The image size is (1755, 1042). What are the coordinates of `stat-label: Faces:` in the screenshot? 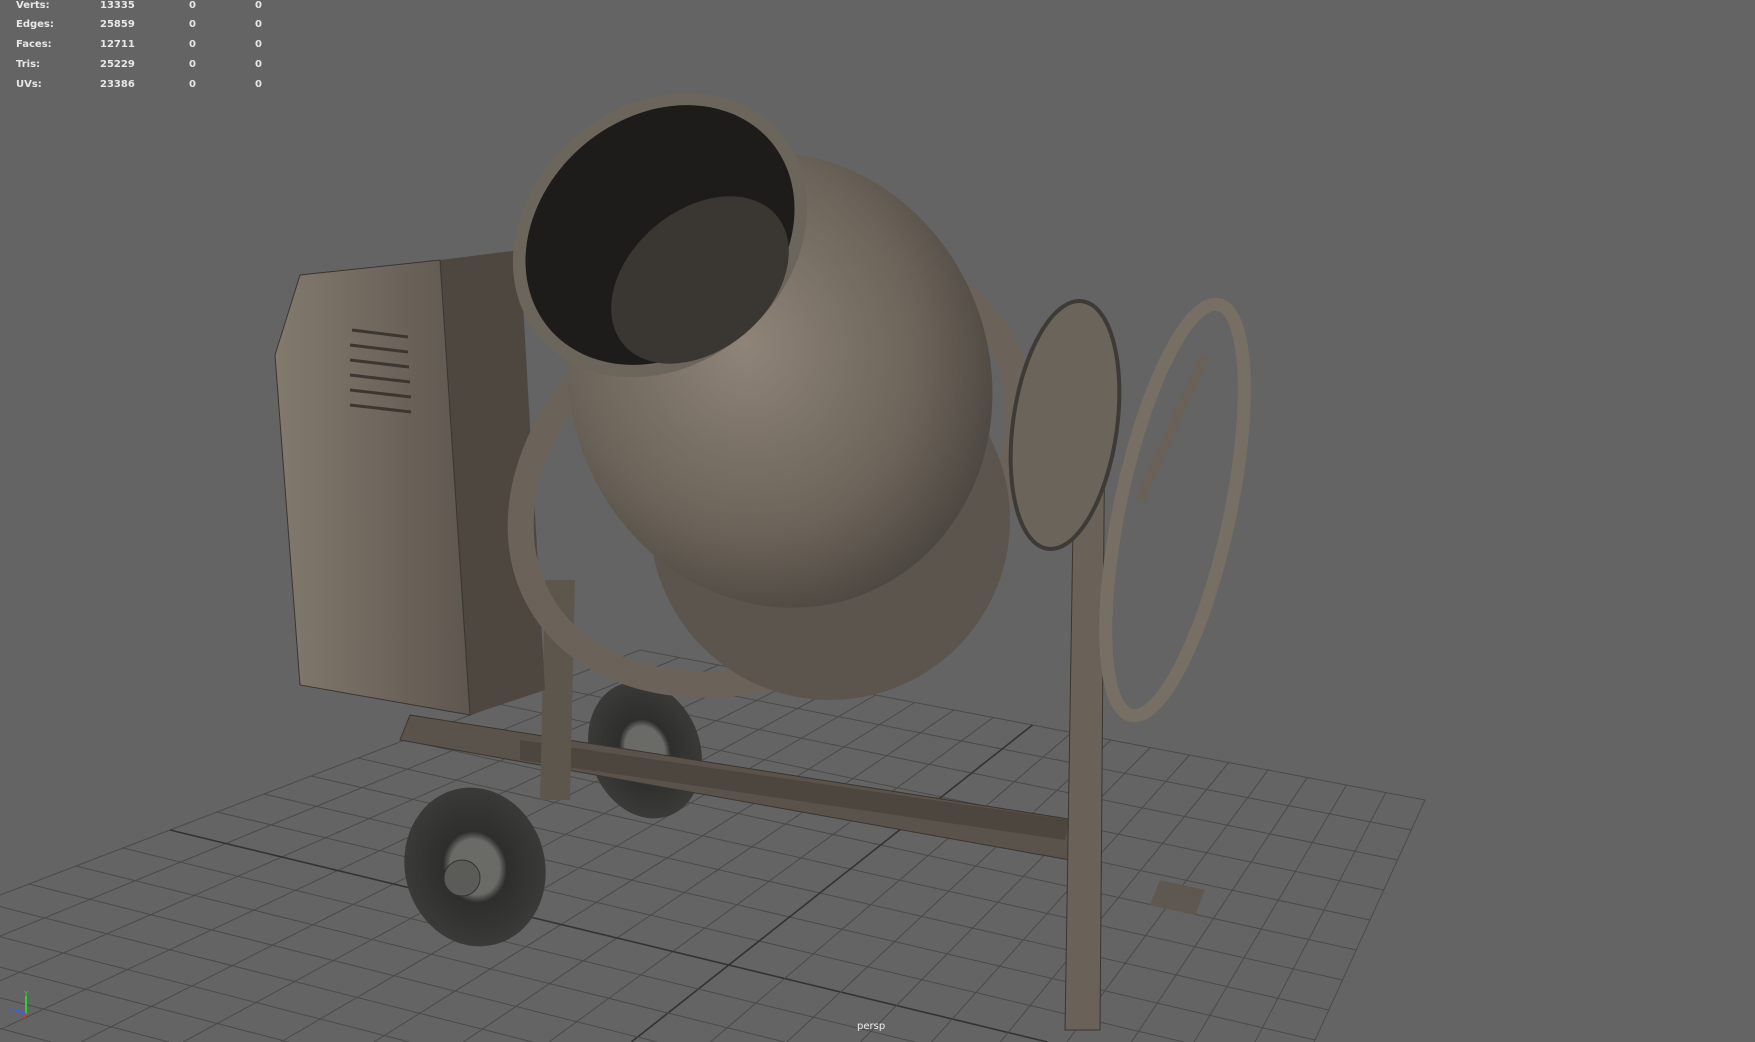 It's located at (34, 44).